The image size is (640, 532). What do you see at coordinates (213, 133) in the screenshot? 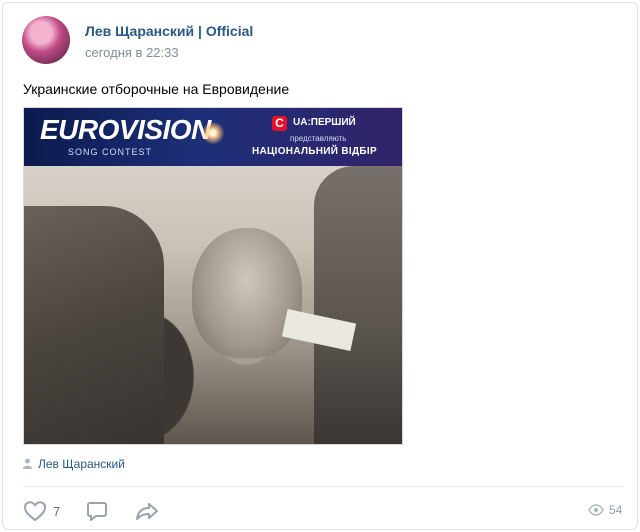
I see `light-flare` at bounding box center [213, 133].